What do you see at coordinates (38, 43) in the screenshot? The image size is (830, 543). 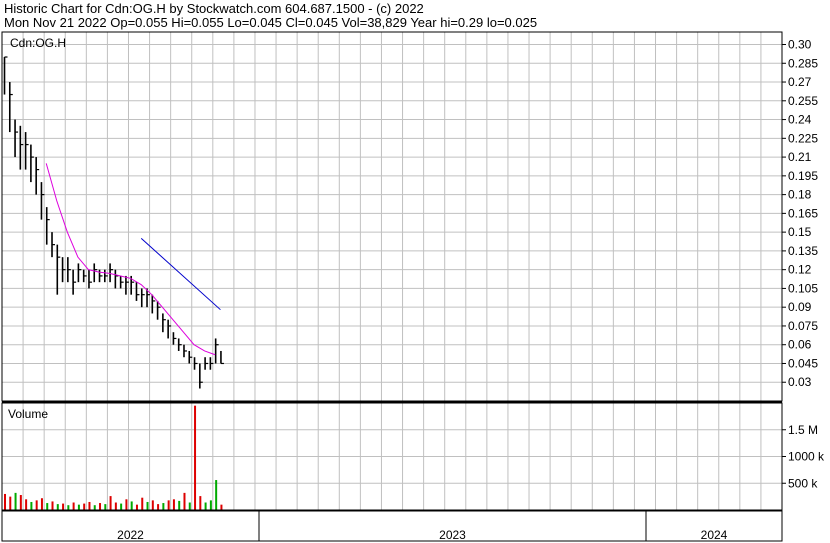 I see `price-panel-title: Cdn:OG.H` at bounding box center [38, 43].